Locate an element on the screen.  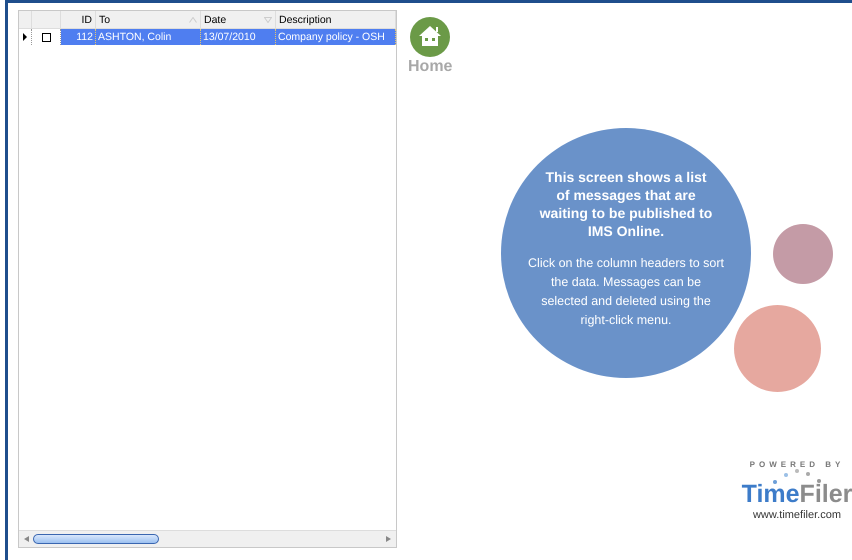
scroll-right-icon is located at coordinates (388, 539).